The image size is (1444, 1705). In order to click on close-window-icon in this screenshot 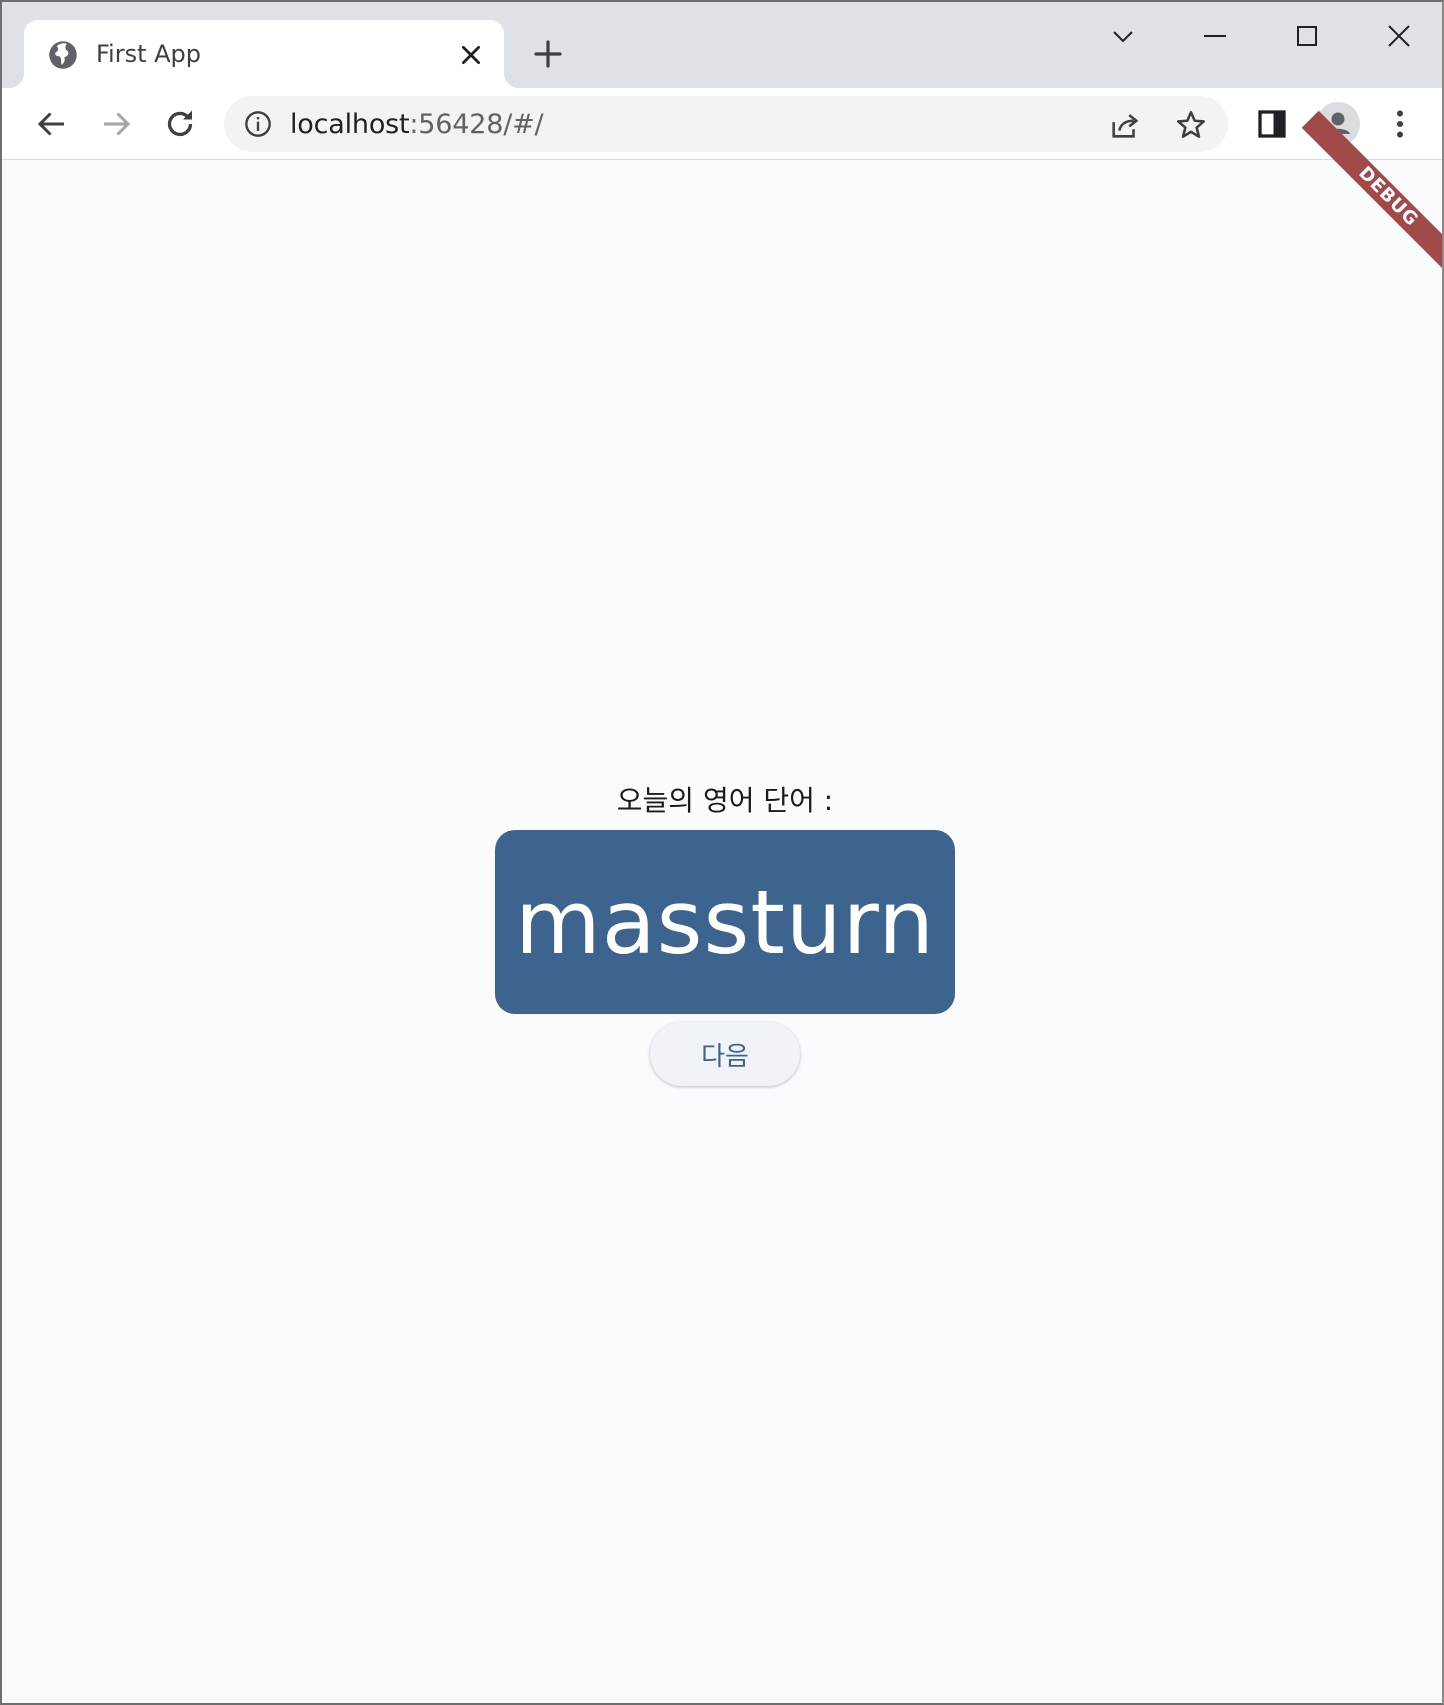, I will do `click(1399, 36)`.